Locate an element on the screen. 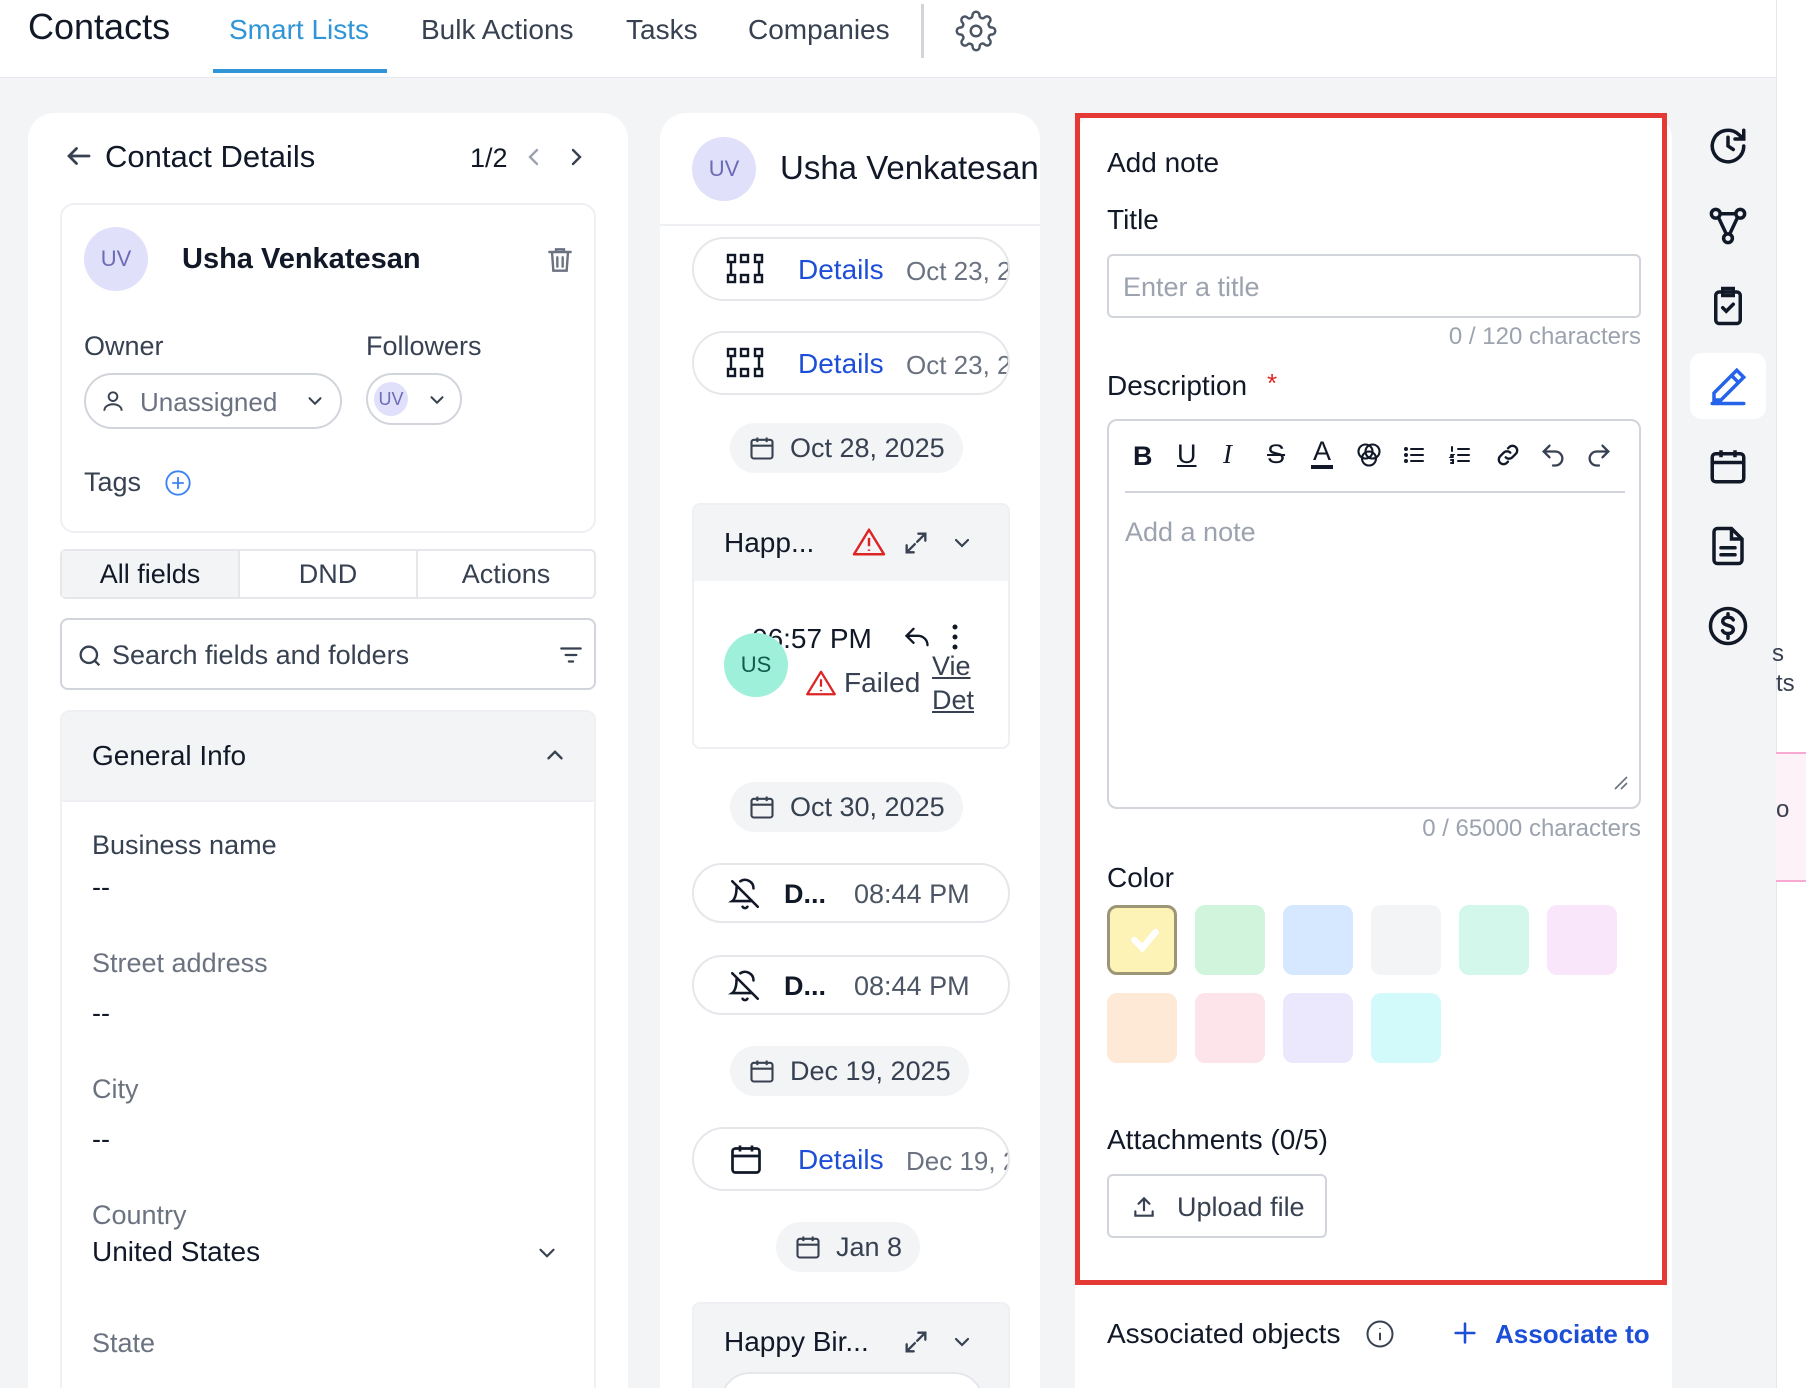 This screenshot has width=1806, height=1388. tab-smart-lists: Smart Lists is located at coordinates (299, 30).